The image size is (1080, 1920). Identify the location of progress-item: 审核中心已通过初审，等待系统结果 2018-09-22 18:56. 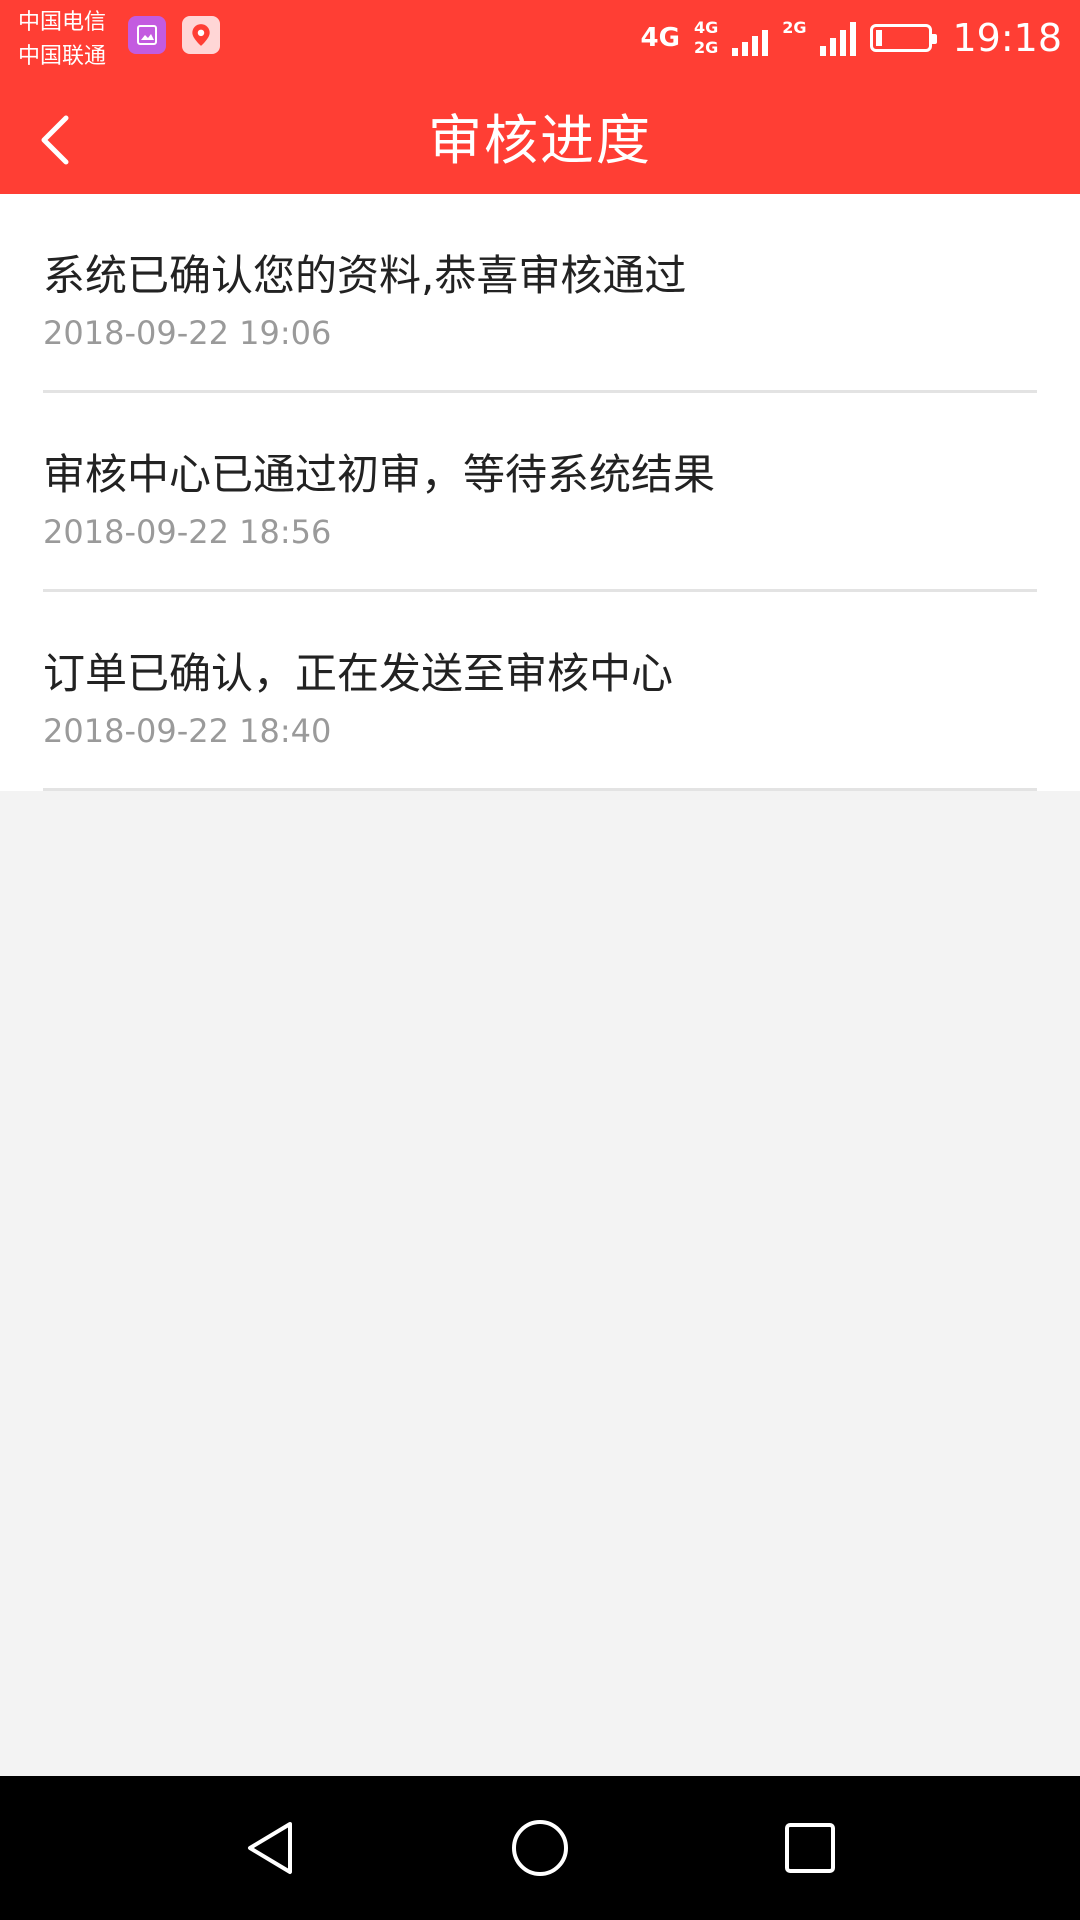
(540, 492).